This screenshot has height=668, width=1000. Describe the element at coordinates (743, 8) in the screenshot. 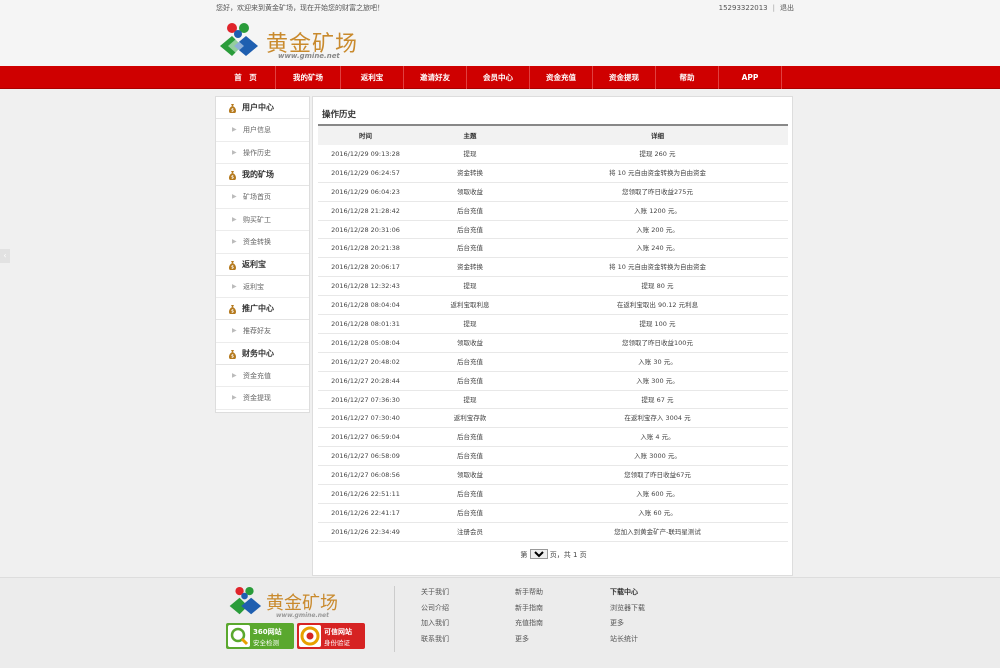

I see `user-phone-link: 15293322013` at that location.